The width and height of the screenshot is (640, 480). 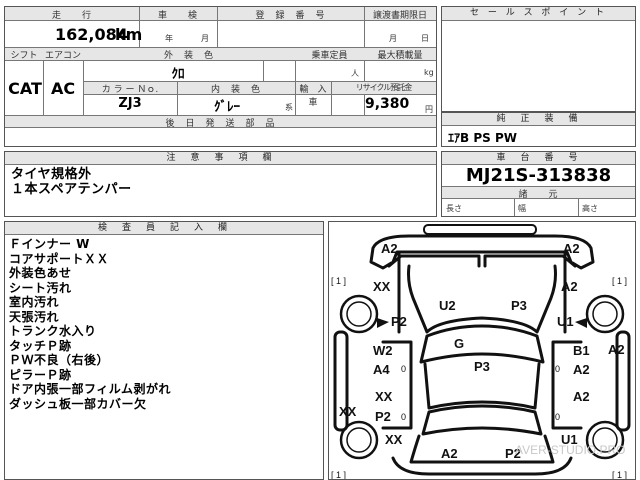 I want to click on inspection-label: 車 検, so click(x=177, y=16).